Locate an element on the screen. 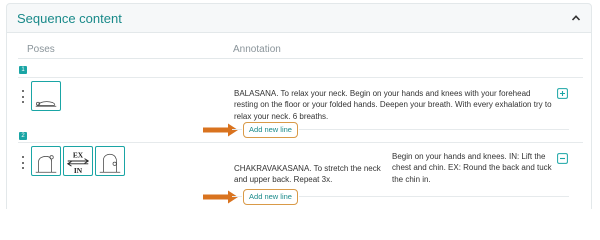  minus-square-icon is located at coordinates (562, 158).